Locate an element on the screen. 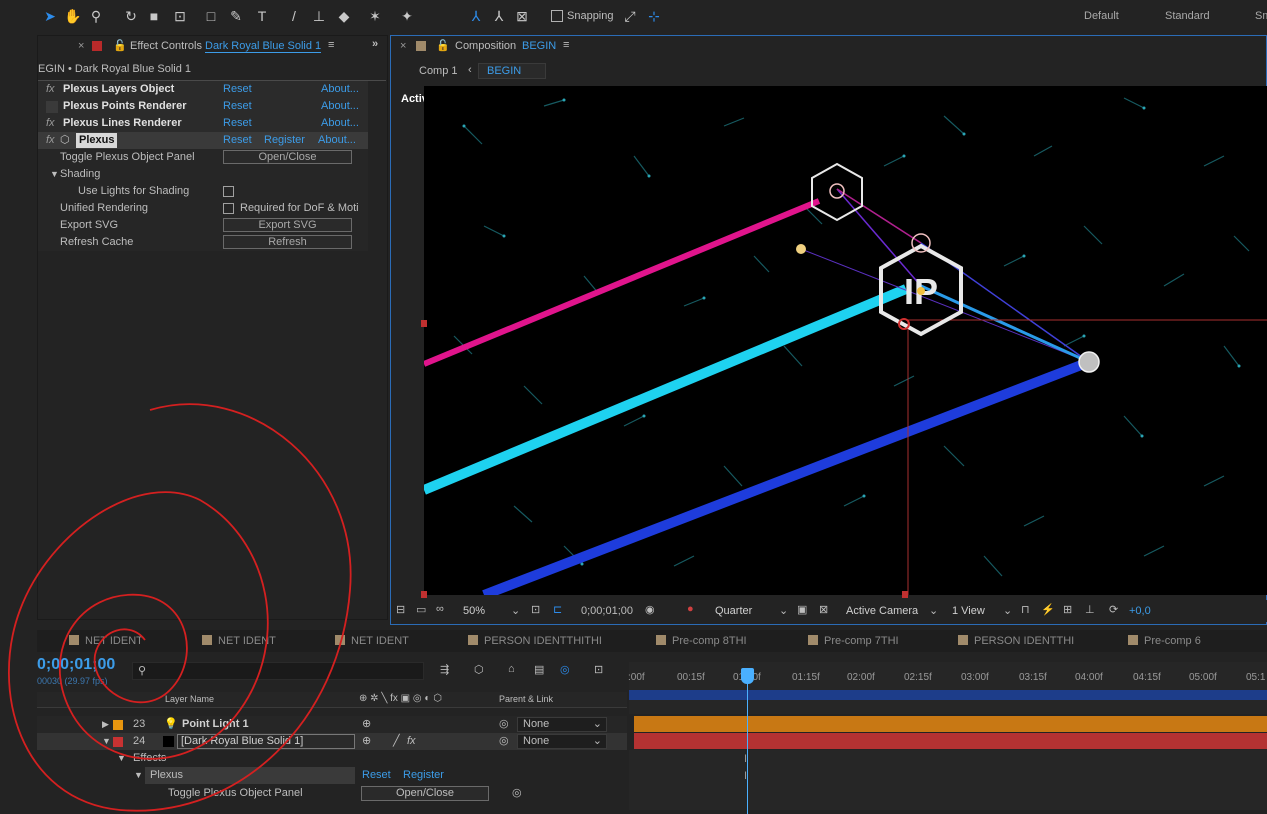 This screenshot has height=814, width=1267. snapping-checkbox is located at coordinates (557, 16).